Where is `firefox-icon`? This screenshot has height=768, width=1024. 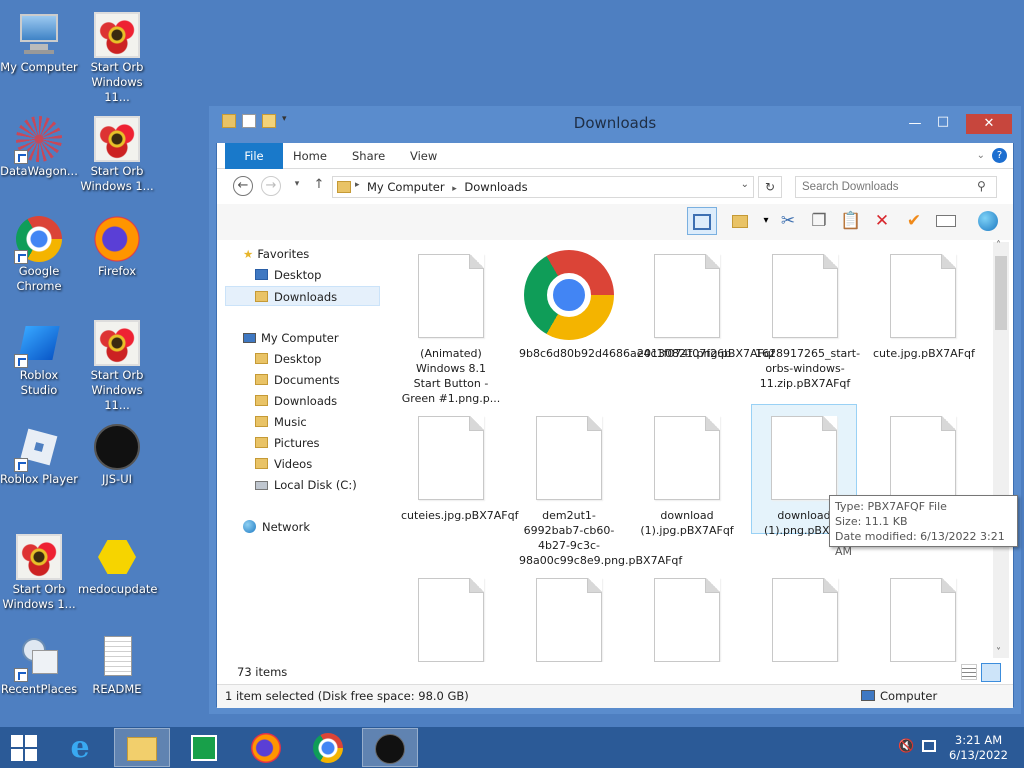 firefox-icon is located at coordinates (266, 748).